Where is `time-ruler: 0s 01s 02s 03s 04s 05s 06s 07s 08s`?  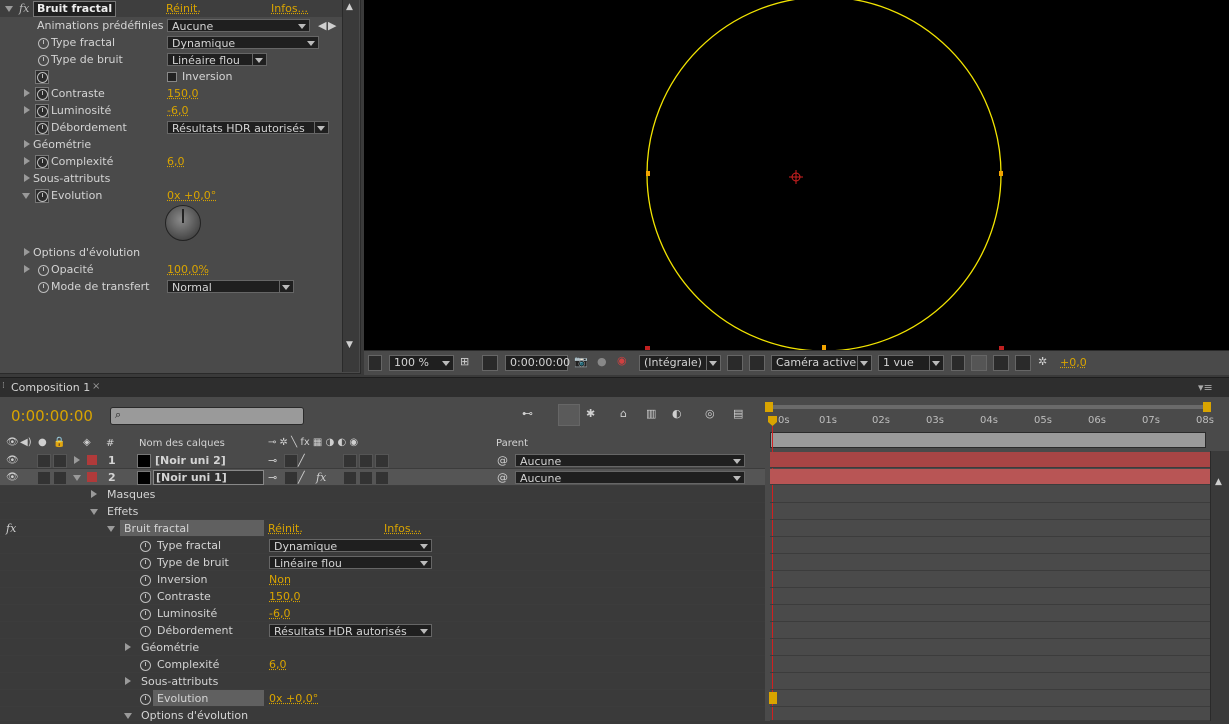
time-ruler: 0s 01s 02s 03s 04s 05s 06s 07s 08s is located at coordinates (988, 421).